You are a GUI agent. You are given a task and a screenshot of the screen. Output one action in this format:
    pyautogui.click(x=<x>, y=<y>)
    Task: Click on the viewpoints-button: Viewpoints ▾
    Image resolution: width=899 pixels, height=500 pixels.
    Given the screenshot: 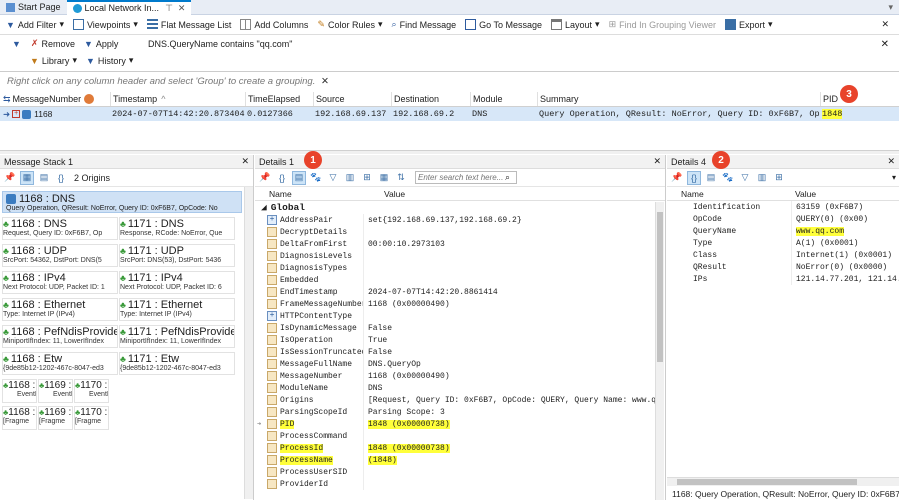 What is the action you would take?
    pyautogui.click(x=105, y=24)
    